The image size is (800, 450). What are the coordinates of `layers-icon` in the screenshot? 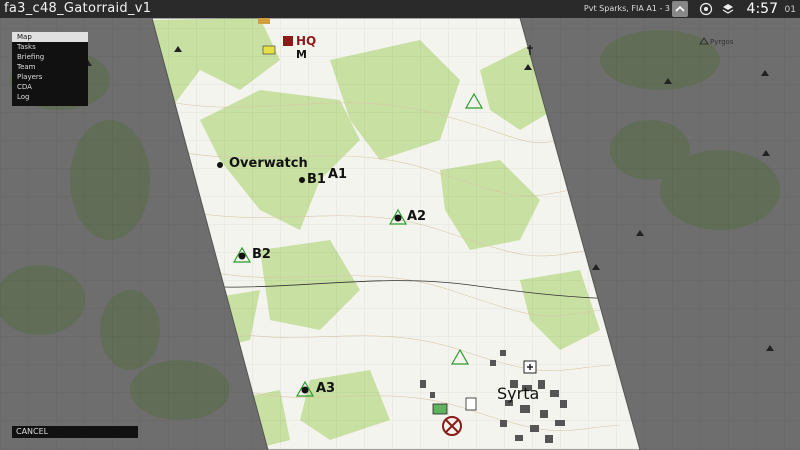 It's located at (728, 9).